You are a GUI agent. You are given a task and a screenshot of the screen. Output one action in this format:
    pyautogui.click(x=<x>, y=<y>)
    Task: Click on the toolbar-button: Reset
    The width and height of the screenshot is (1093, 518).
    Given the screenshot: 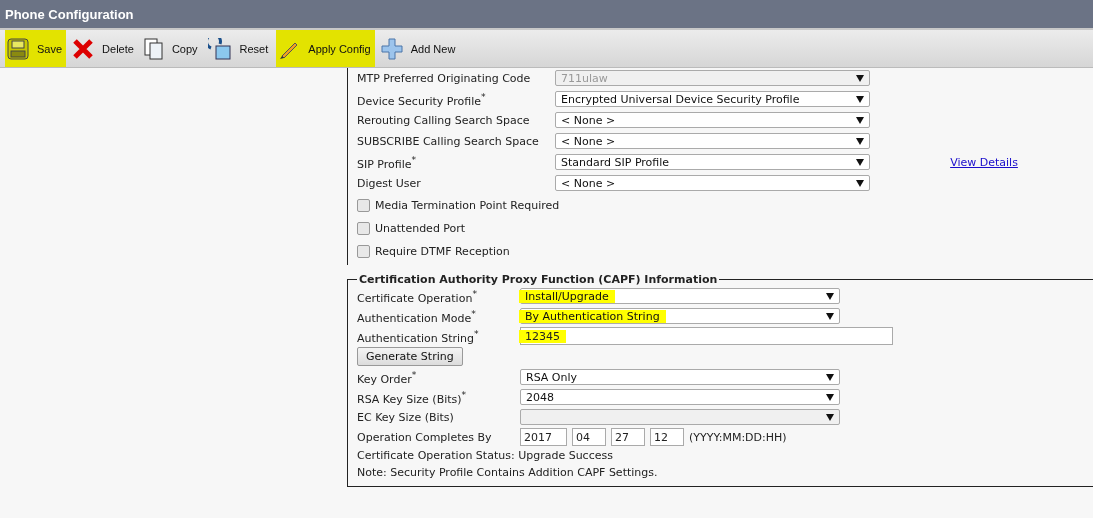 What is the action you would take?
    pyautogui.click(x=239, y=48)
    